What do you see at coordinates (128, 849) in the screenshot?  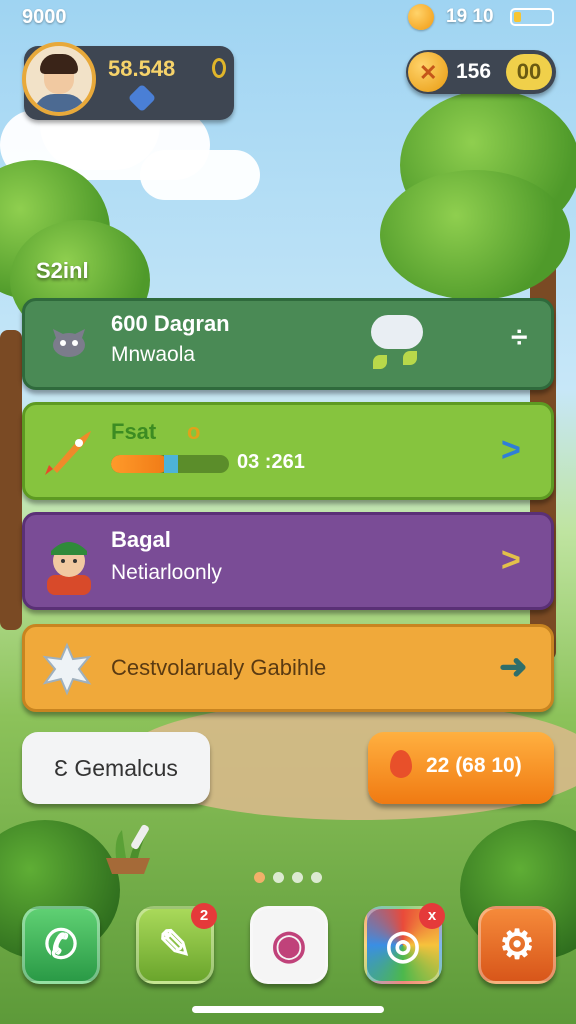 I see `potted-plant-icon` at bounding box center [128, 849].